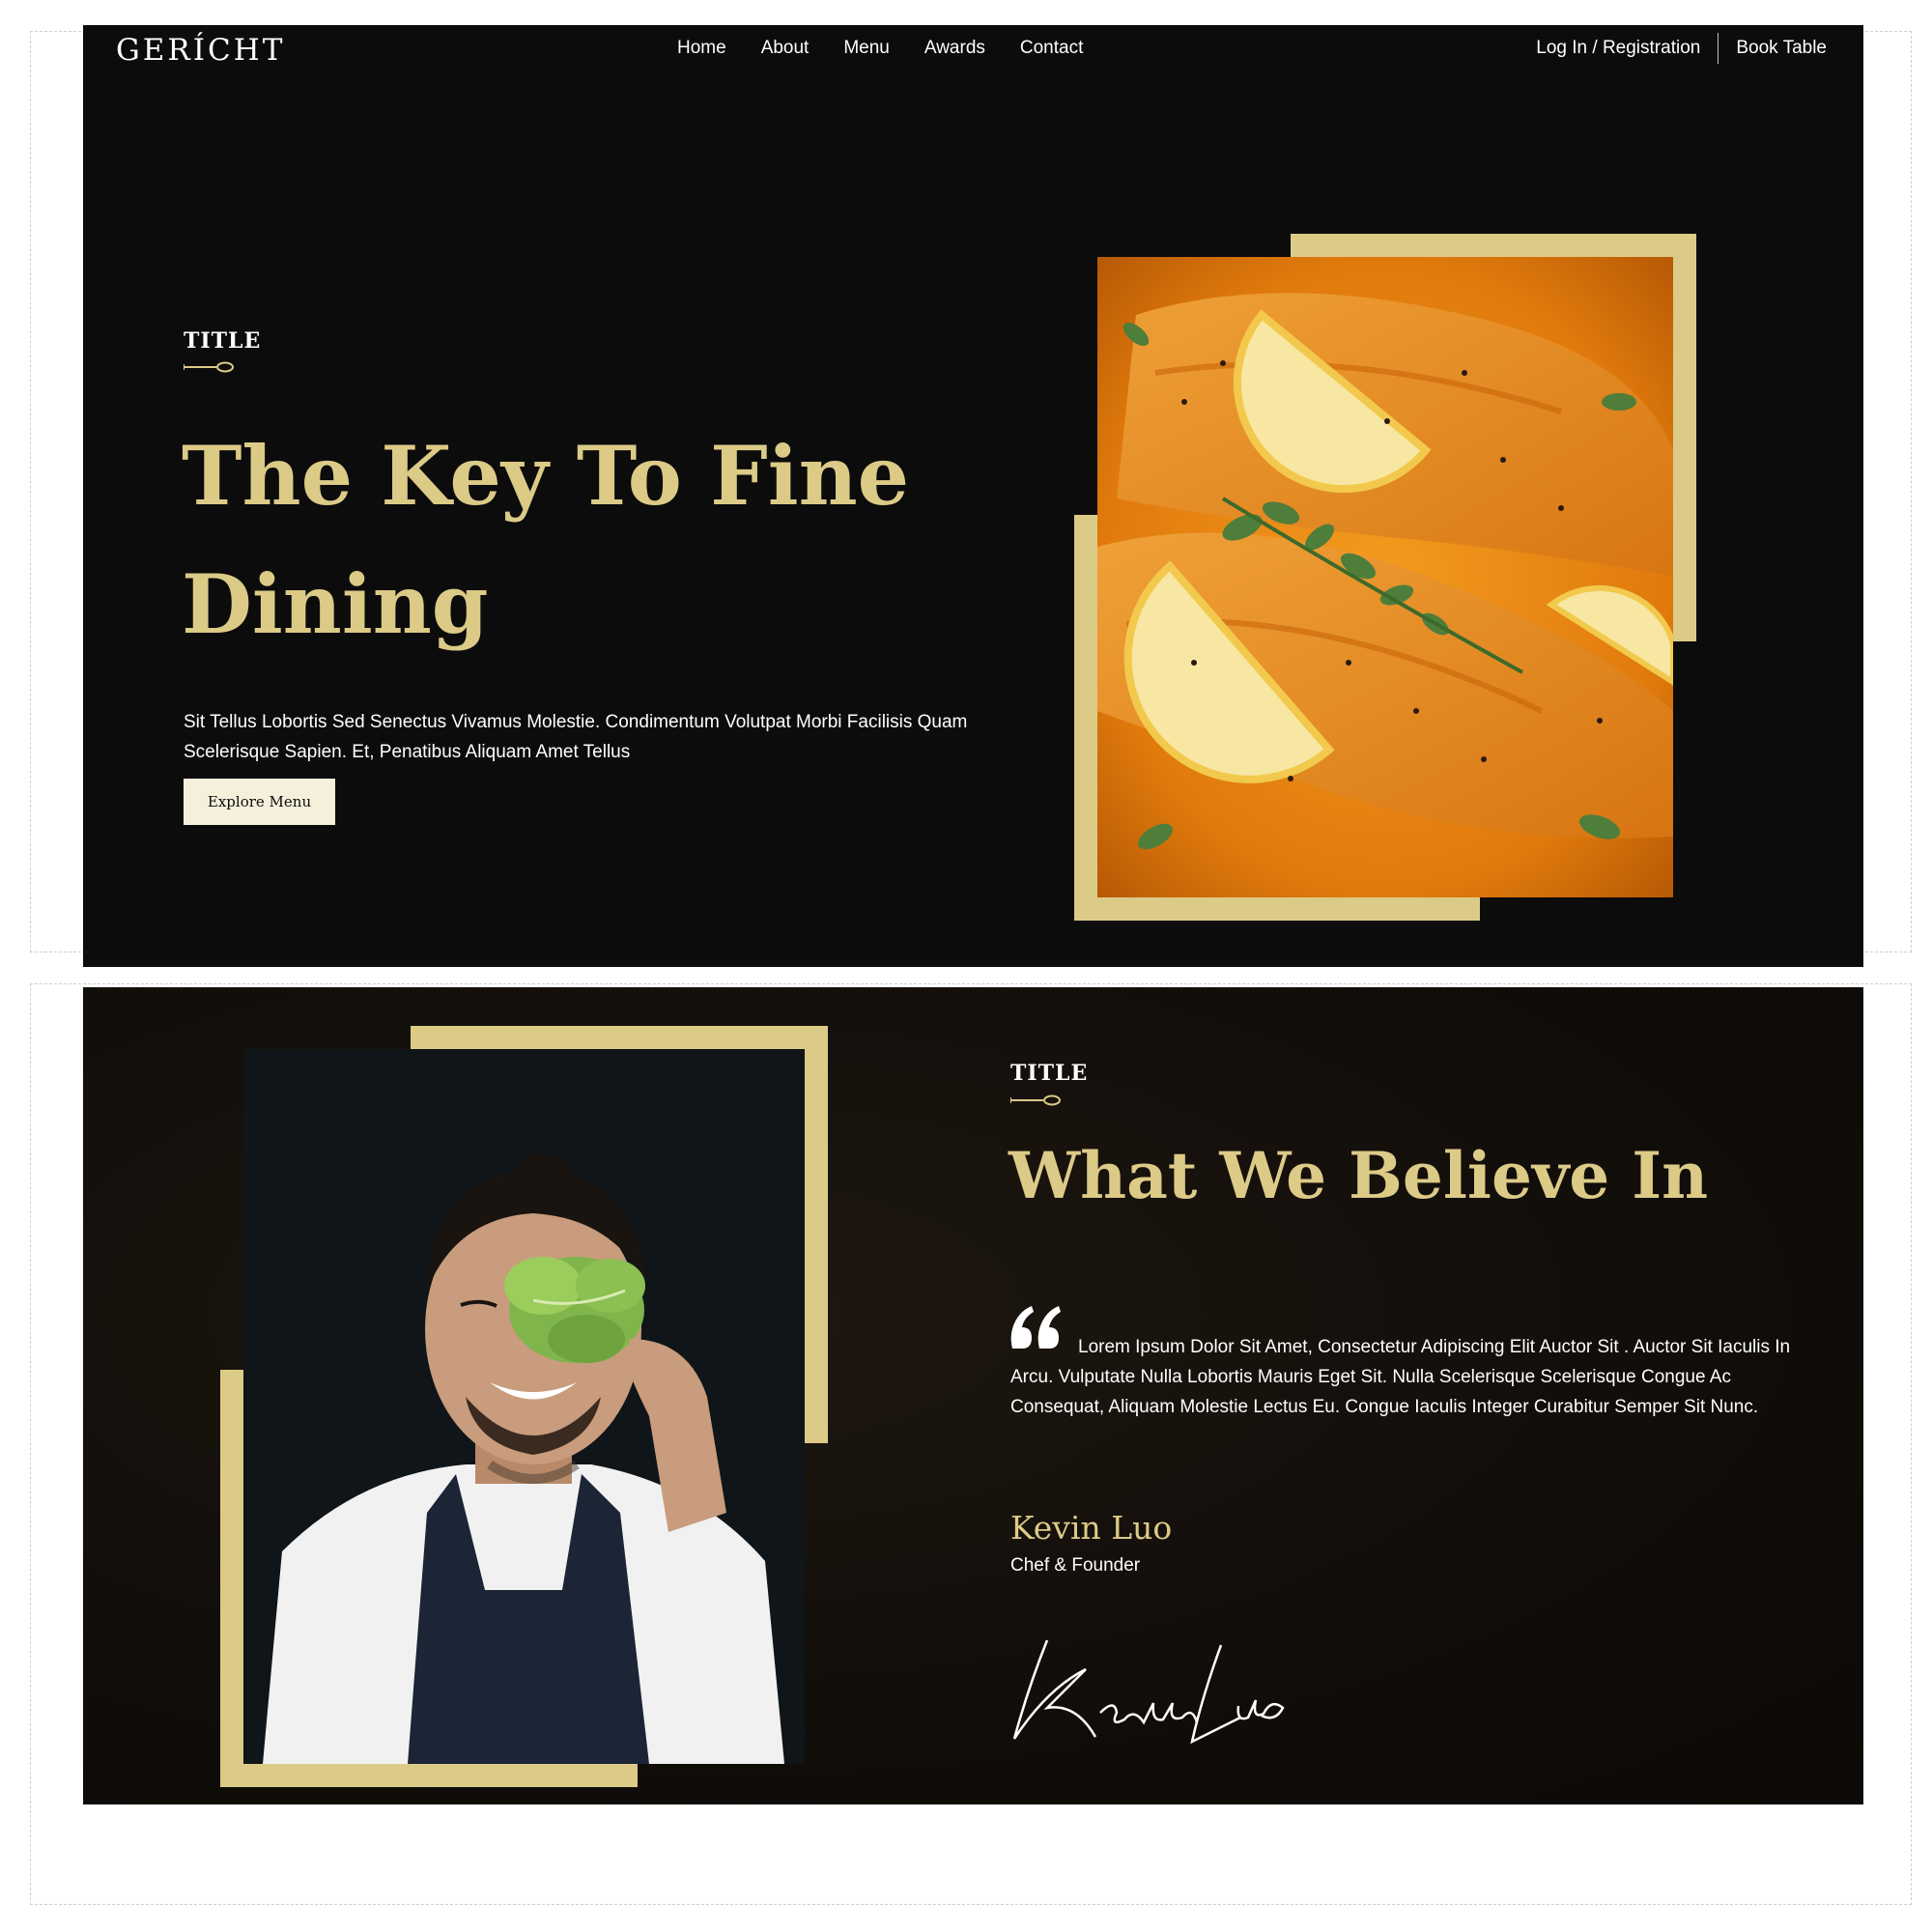  I want to click on nav-divider, so click(1718, 48).